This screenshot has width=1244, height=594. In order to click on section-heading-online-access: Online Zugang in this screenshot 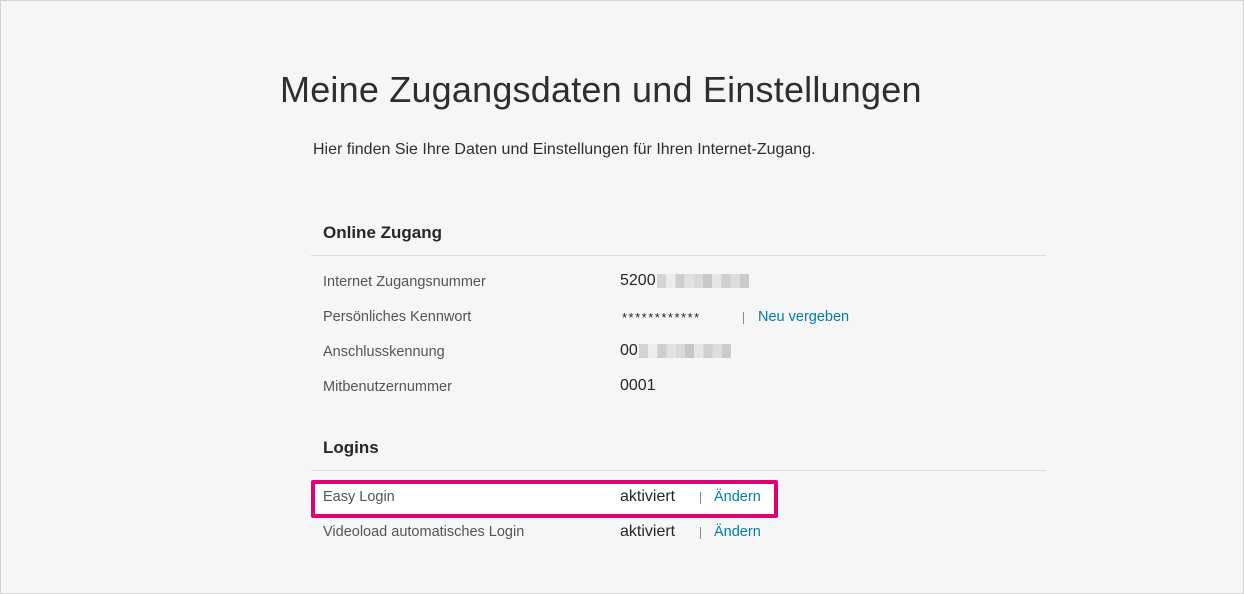, I will do `click(382, 232)`.